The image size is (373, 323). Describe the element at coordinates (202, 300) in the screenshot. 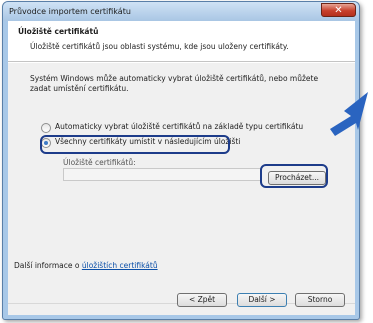

I see `back-button: < Zpět` at that location.